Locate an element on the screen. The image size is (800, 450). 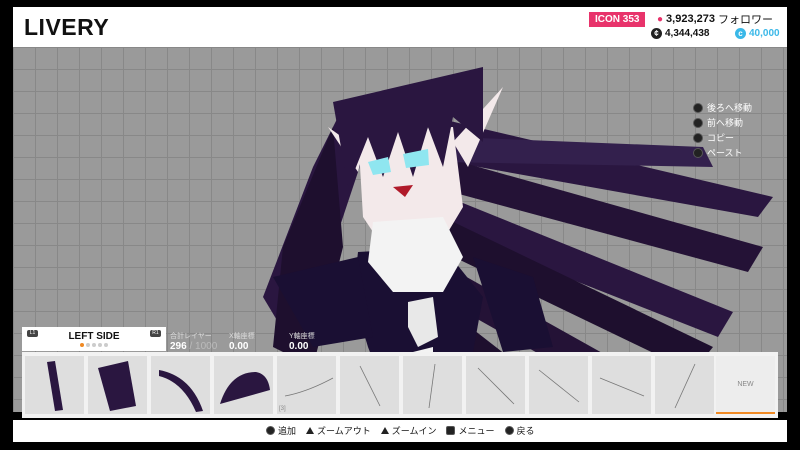
layer-count-stat: 合計レイヤー 296 / 1000 is located at coordinates (193, 341).